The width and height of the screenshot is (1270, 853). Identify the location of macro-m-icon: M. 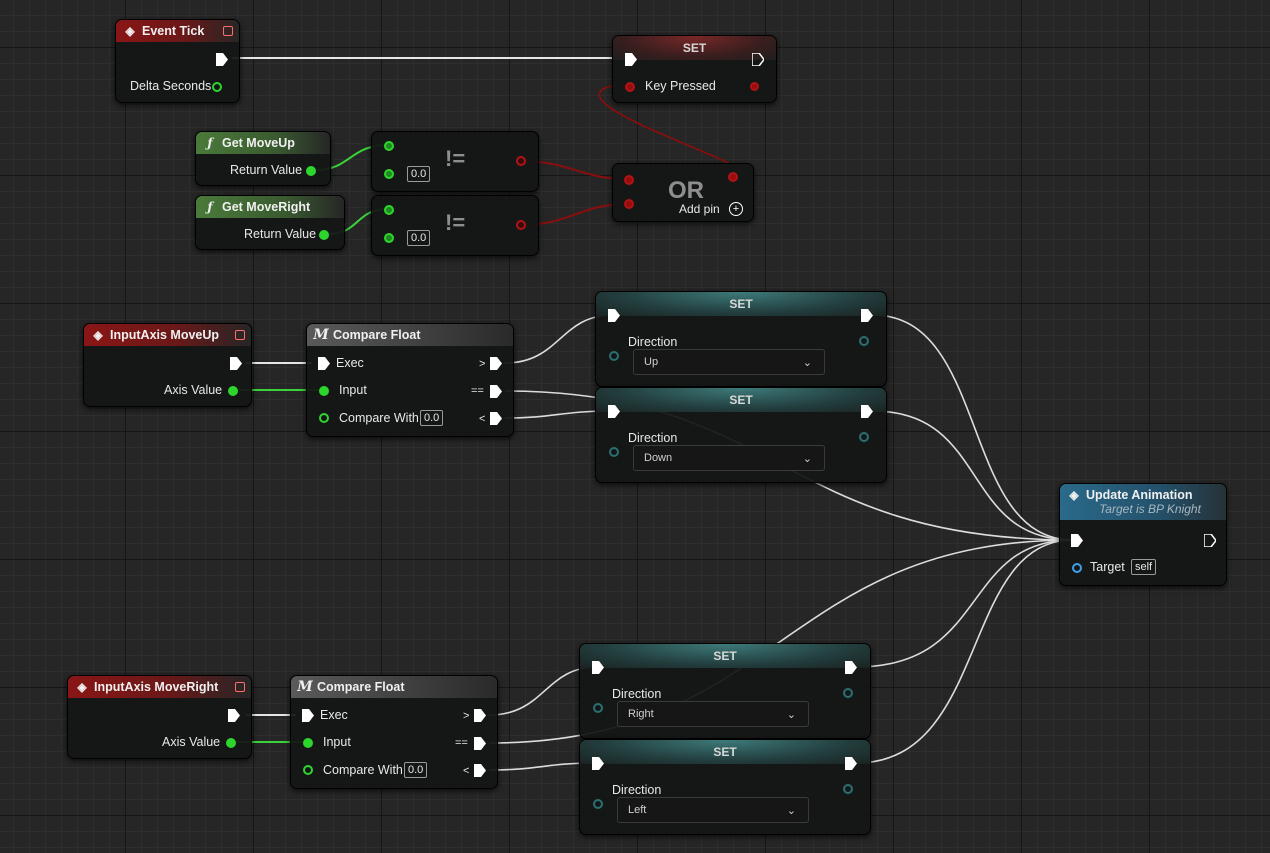
(321, 335).